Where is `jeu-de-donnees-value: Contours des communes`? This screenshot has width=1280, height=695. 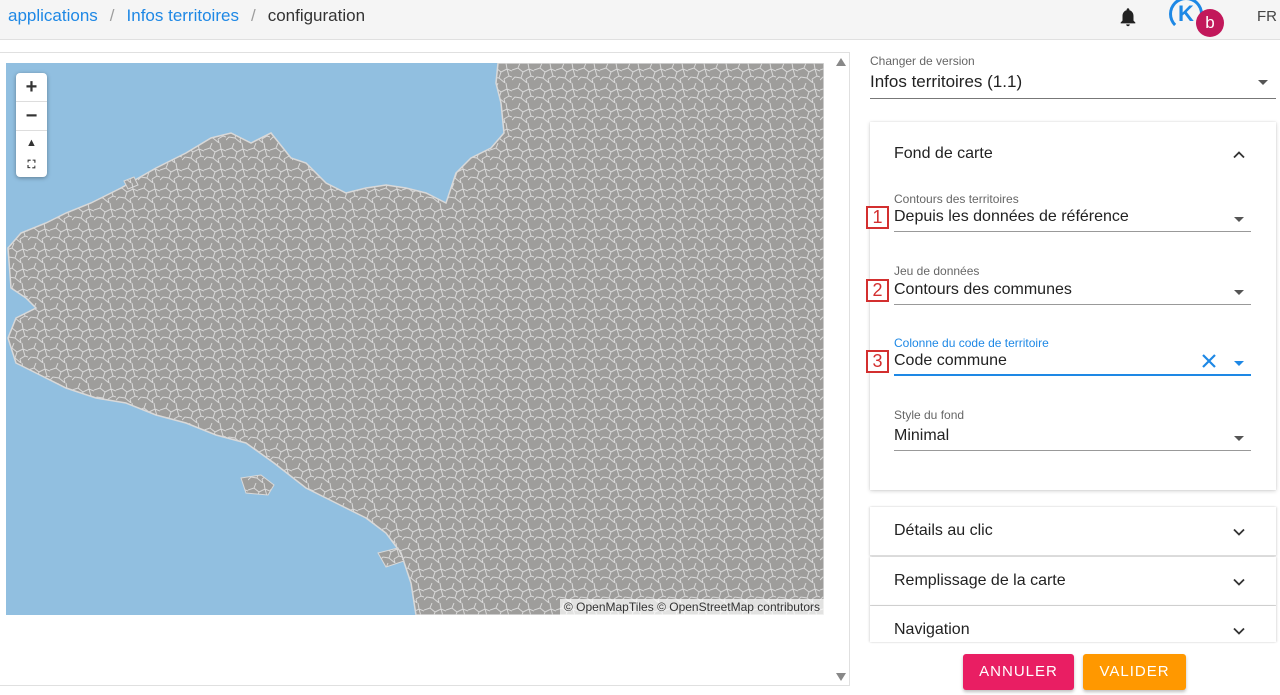 jeu-de-donnees-value: Contours des communes is located at coordinates (983, 289).